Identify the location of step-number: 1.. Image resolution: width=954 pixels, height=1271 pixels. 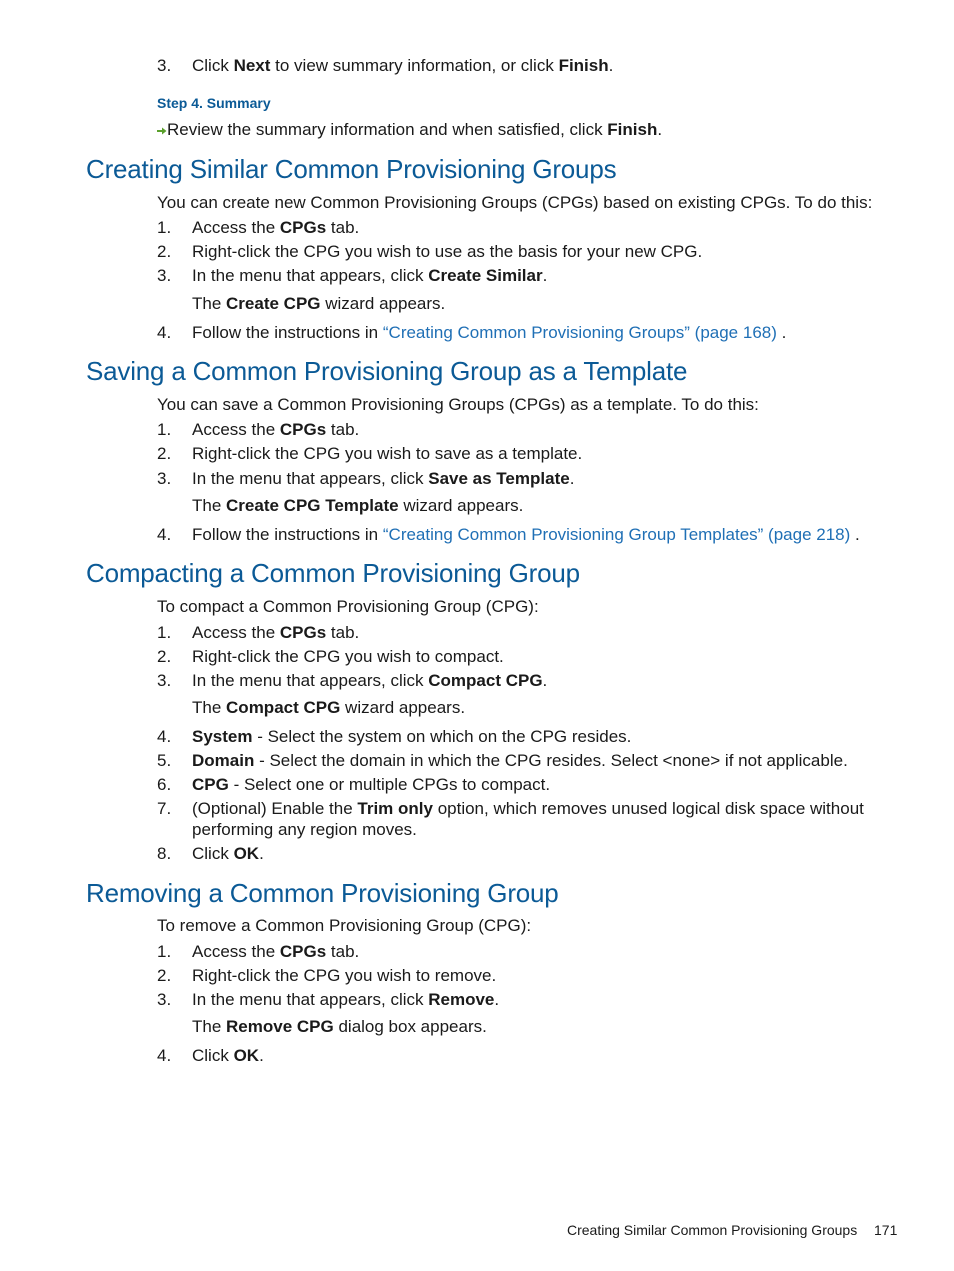
(164, 951).